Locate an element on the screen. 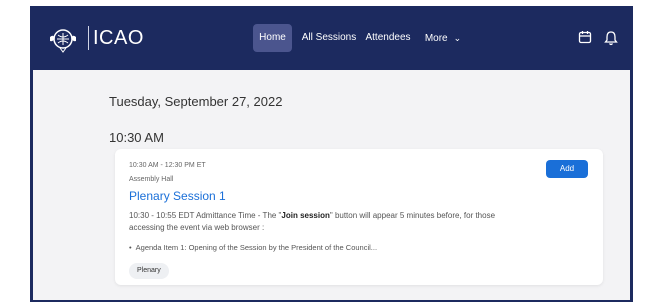  bell-icon is located at coordinates (611, 38).